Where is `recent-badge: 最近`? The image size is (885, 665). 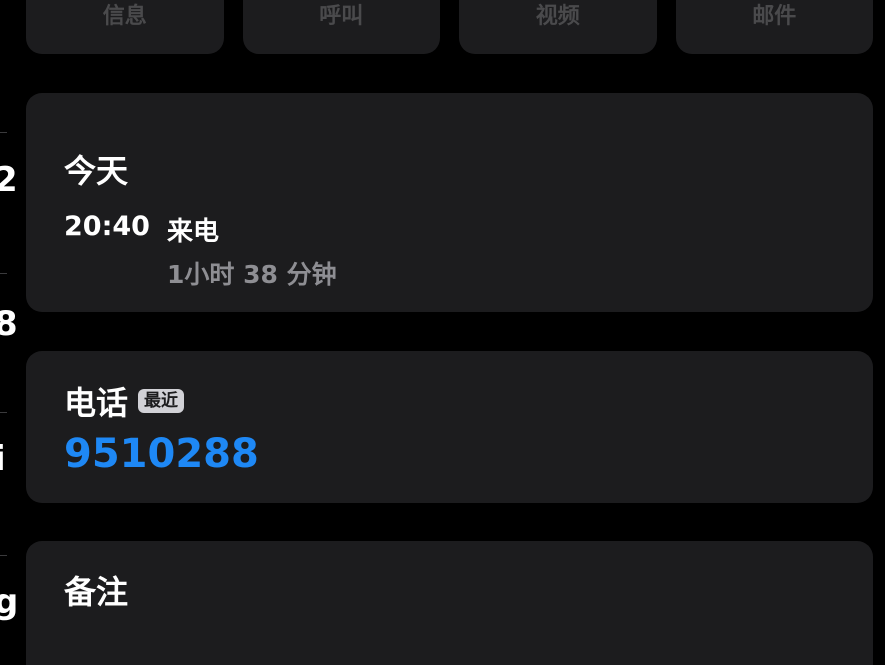
recent-badge: 最近 is located at coordinates (161, 401).